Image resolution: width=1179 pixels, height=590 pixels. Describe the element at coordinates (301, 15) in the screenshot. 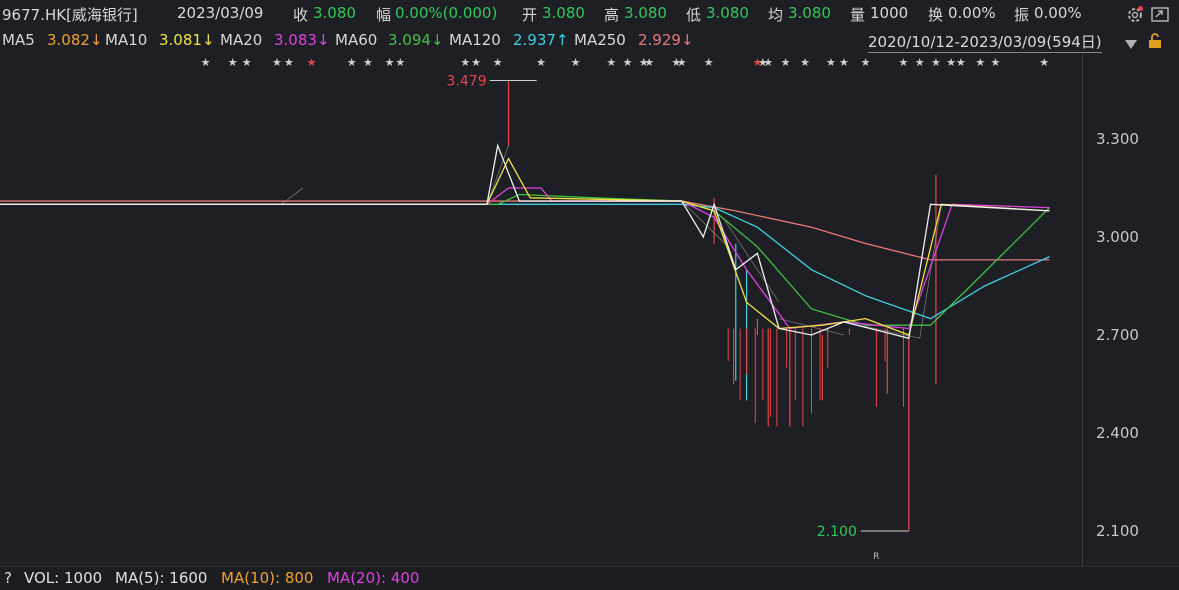

I see `close-label: 收` at that location.